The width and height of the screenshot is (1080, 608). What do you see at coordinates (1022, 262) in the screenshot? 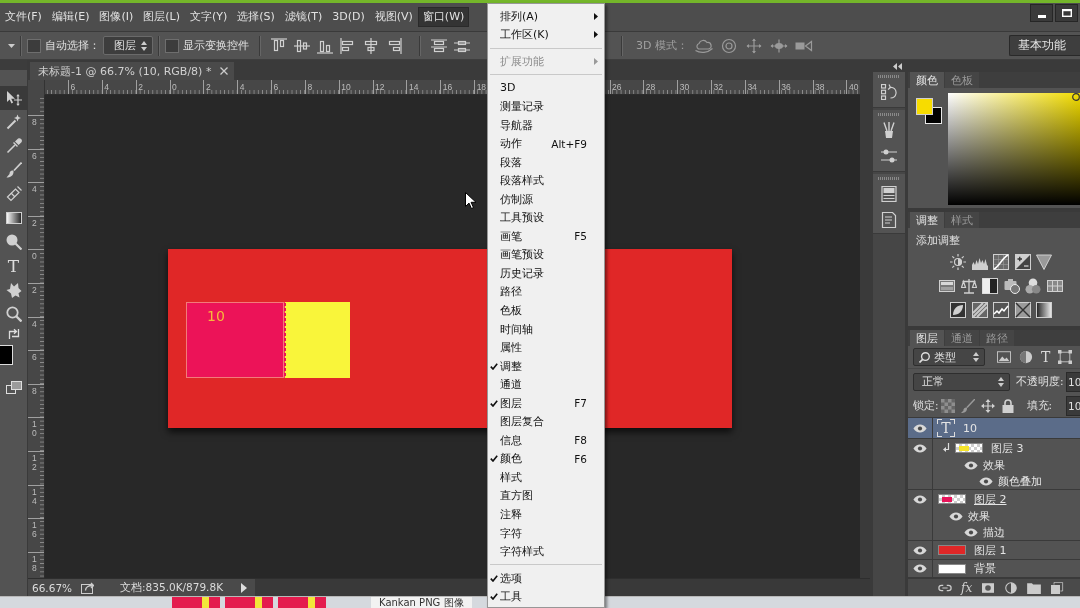
I see `plus-minus-square-icon` at bounding box center [1022, 262].